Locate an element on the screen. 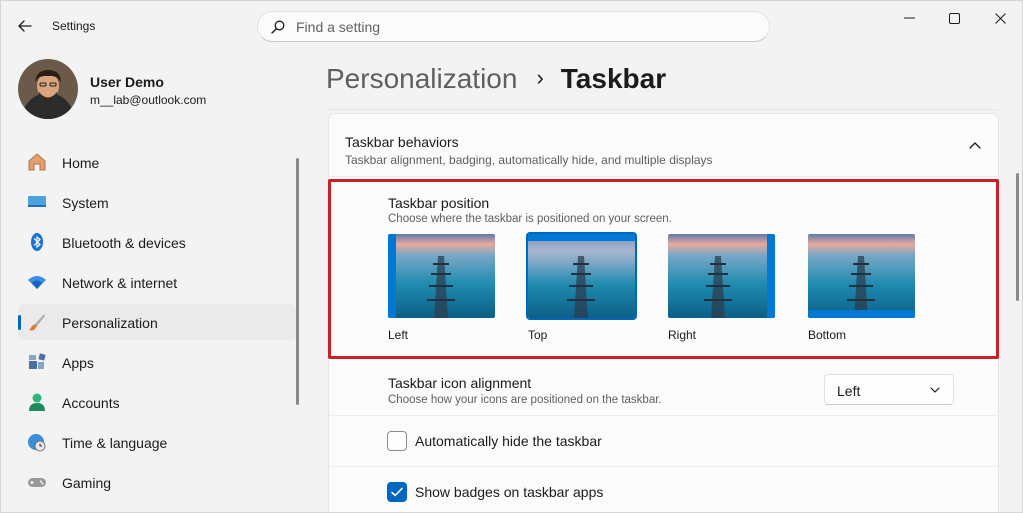 The height and width of the screenshot is (513, 1023). wallpaper-preview-bottom is located at coordinates (861, 276).